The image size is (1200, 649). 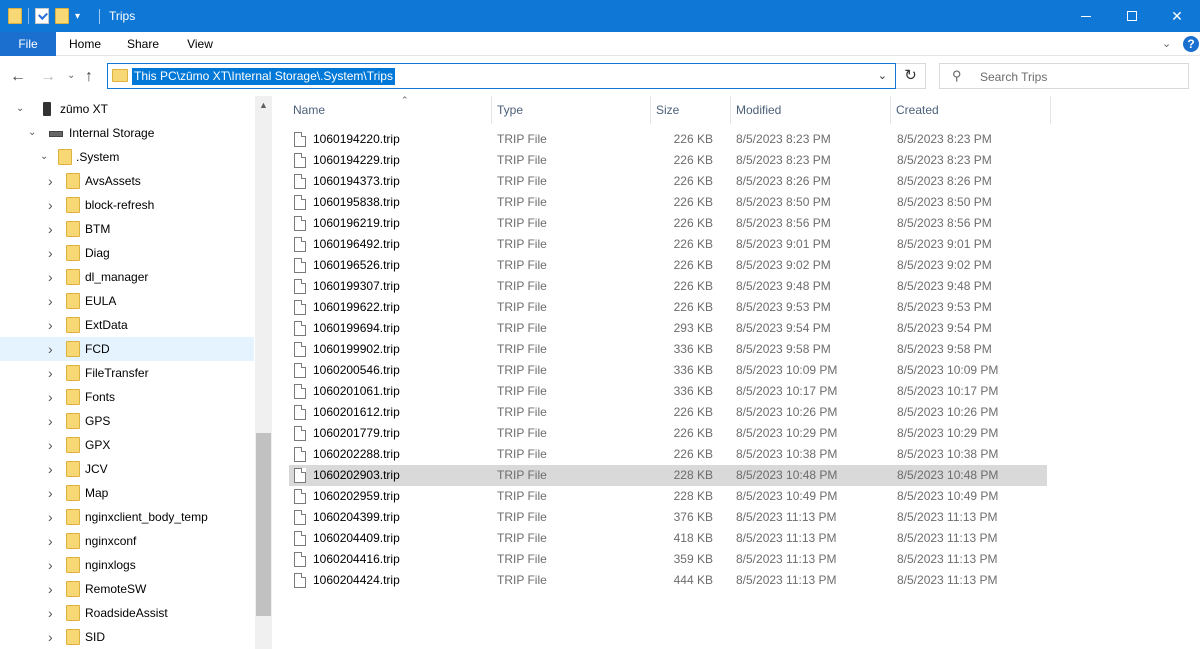 What do you see at coordinates (127, 301) in the screenshot?
I see `tree-item: › EULA` at bounding box center [127, 301].